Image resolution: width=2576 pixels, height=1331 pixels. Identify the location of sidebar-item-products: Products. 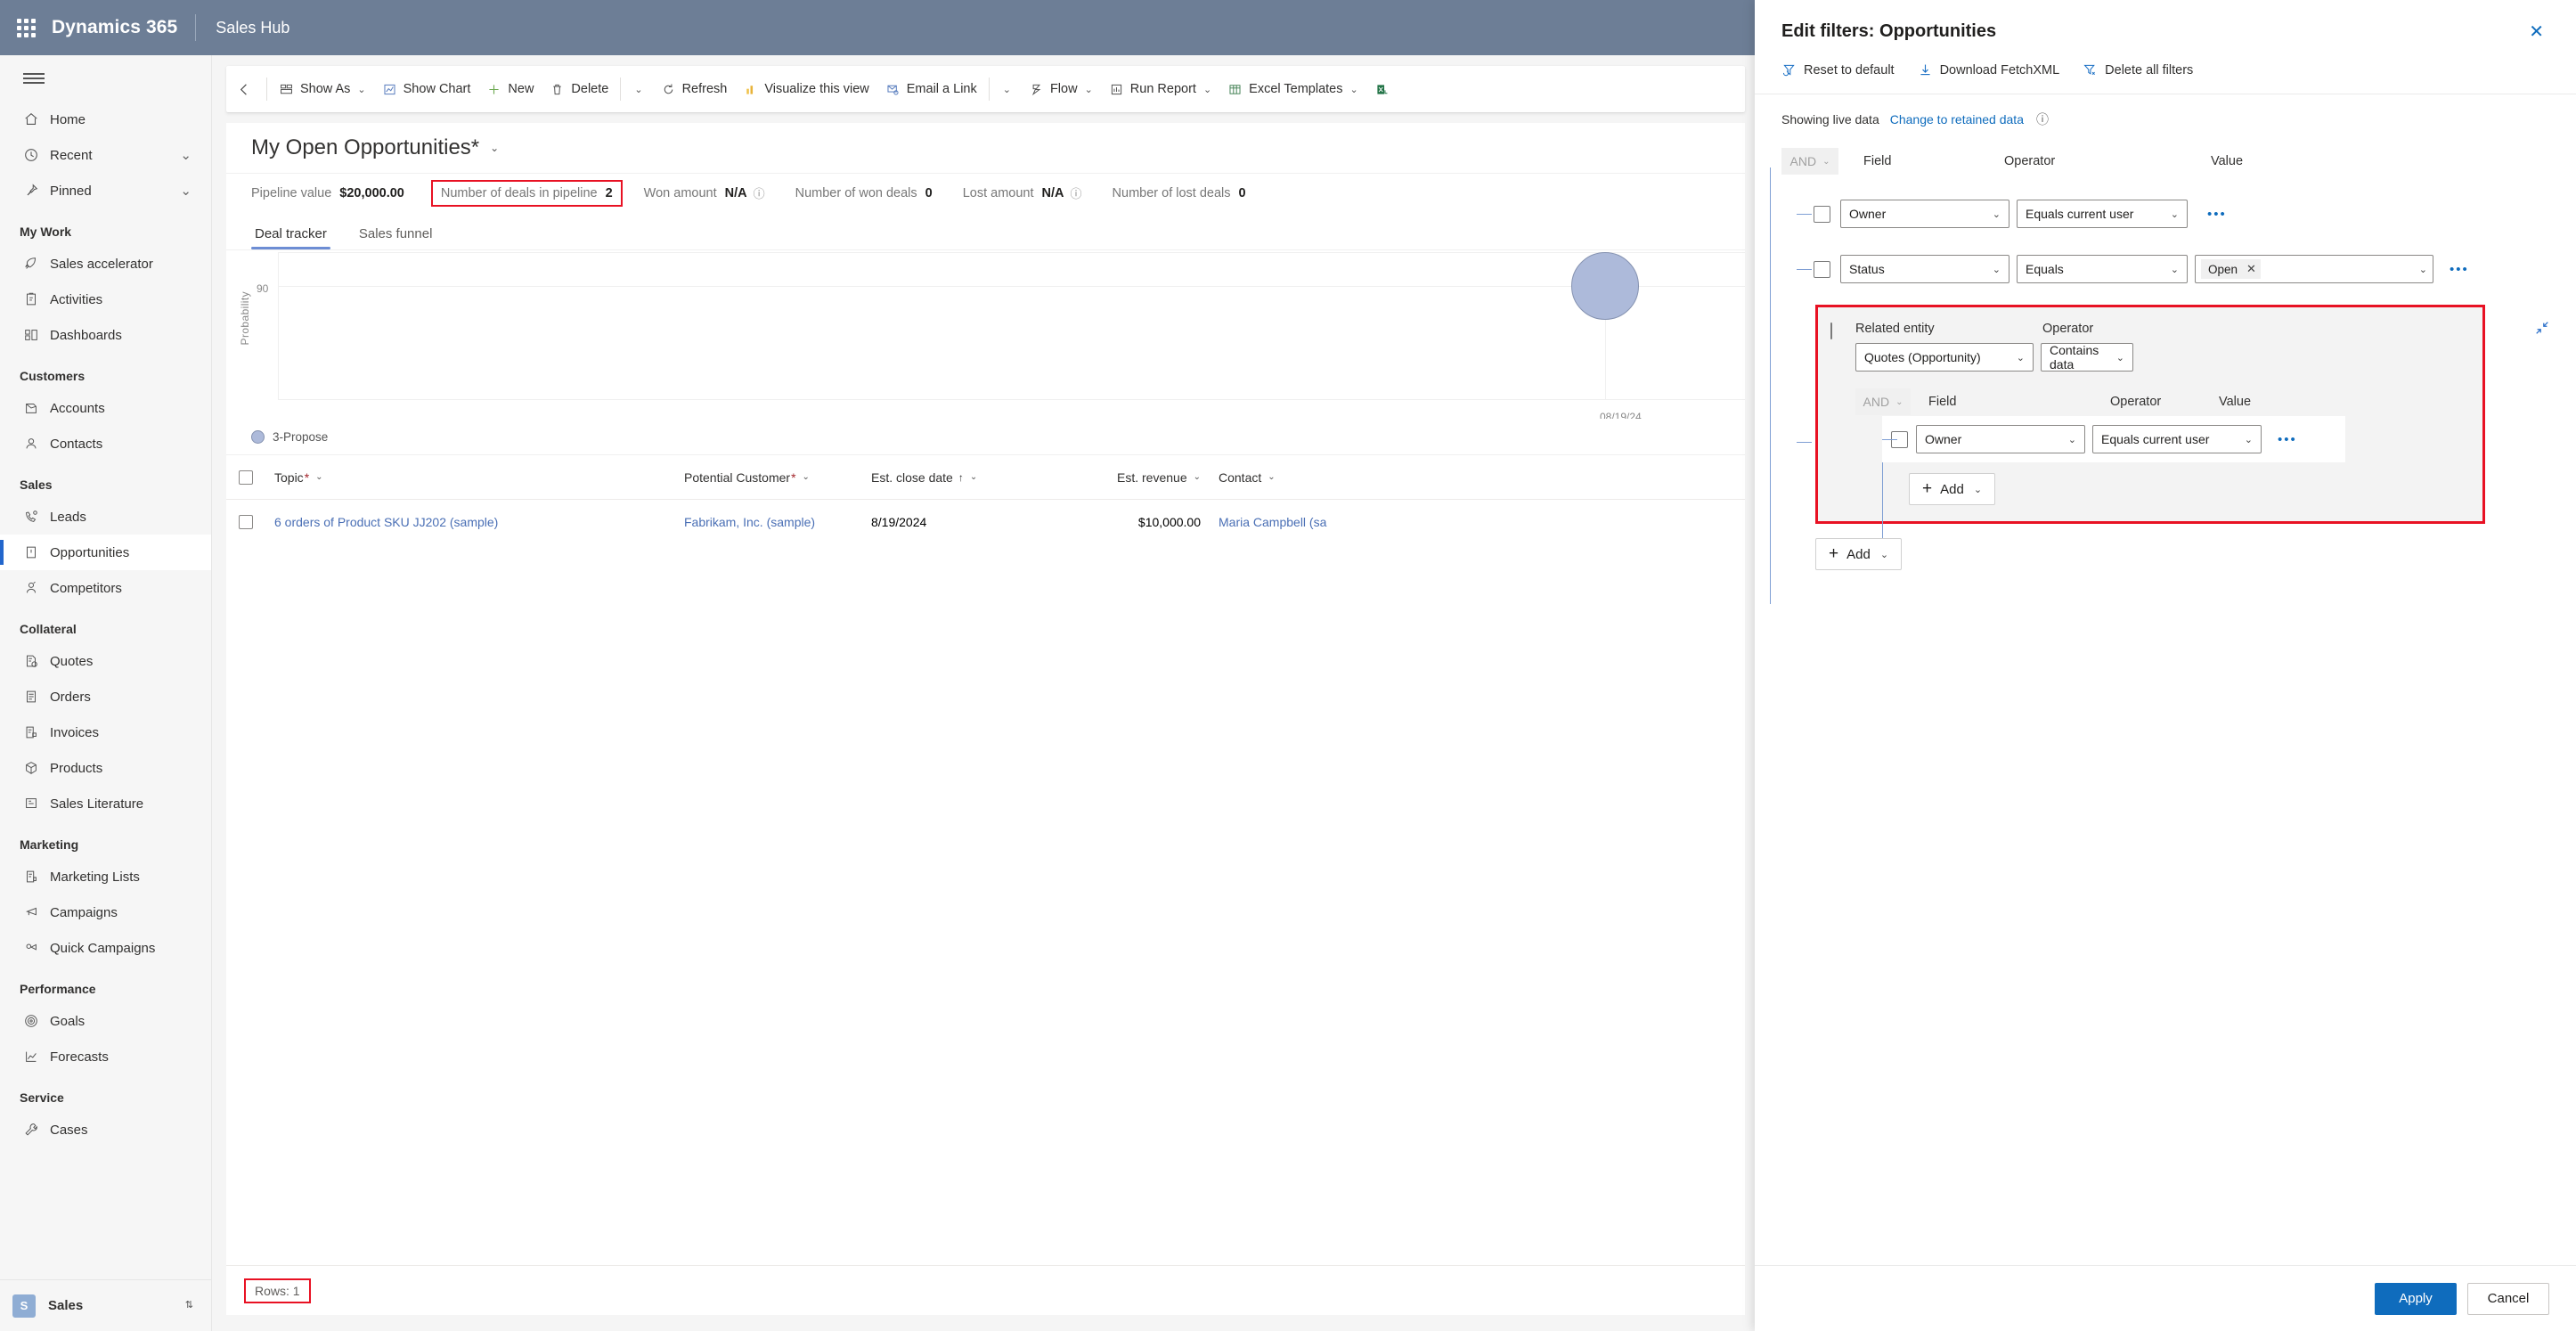
(105, 768).